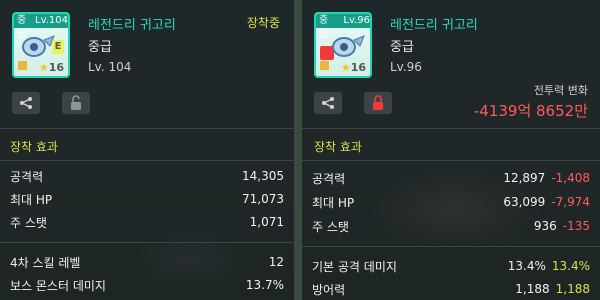  Describe the element at coordinates (147, 262) in the screenshot. I see `stat-row: 4차 스킬 레벨 12` at that location.